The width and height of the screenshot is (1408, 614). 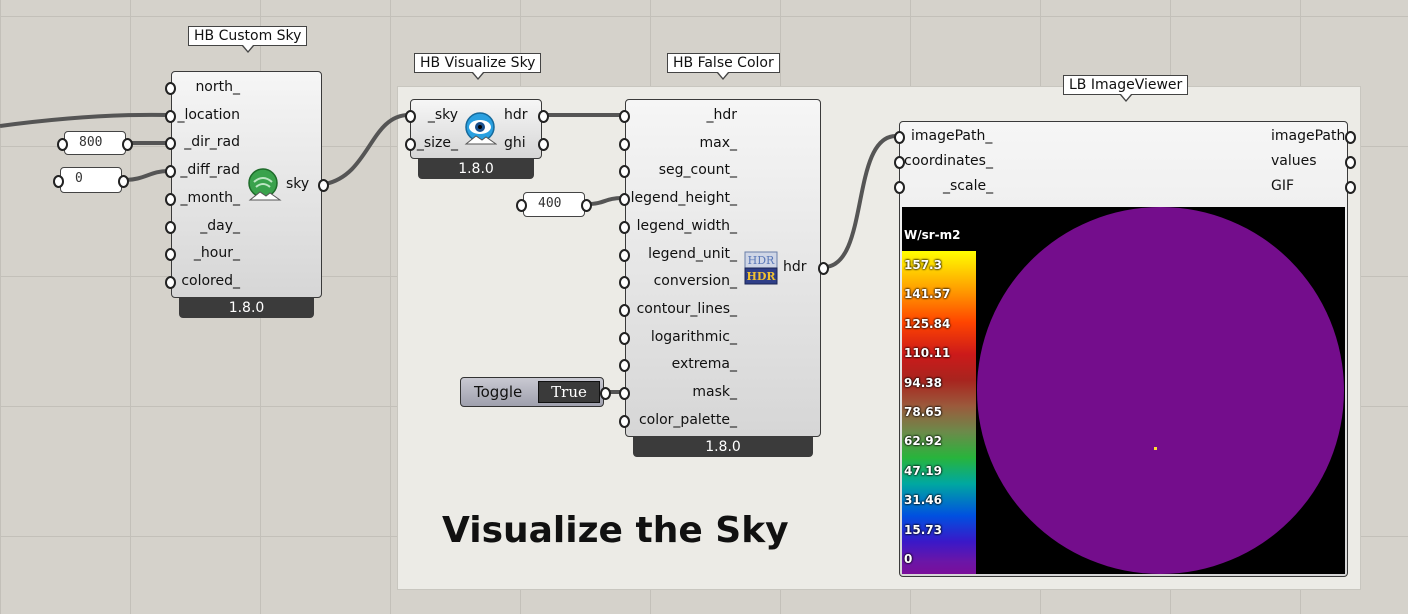 I want to click on visualize-sky-input-sky: _sky, so click(x=437, y=115).